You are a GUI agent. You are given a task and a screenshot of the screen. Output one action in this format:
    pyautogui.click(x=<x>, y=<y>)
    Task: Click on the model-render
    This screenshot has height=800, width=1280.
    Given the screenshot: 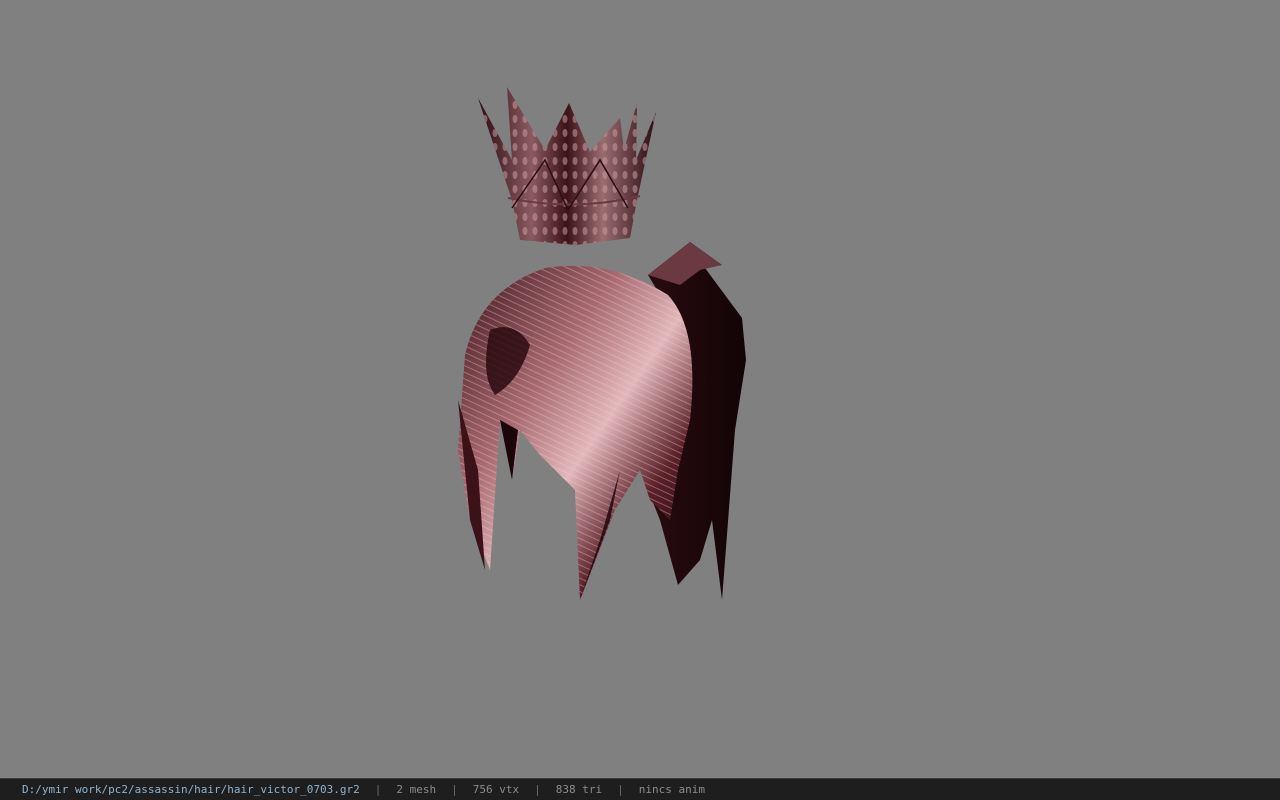 What is the action you would take?
    pyautogui.click(x=602, y=343)
    